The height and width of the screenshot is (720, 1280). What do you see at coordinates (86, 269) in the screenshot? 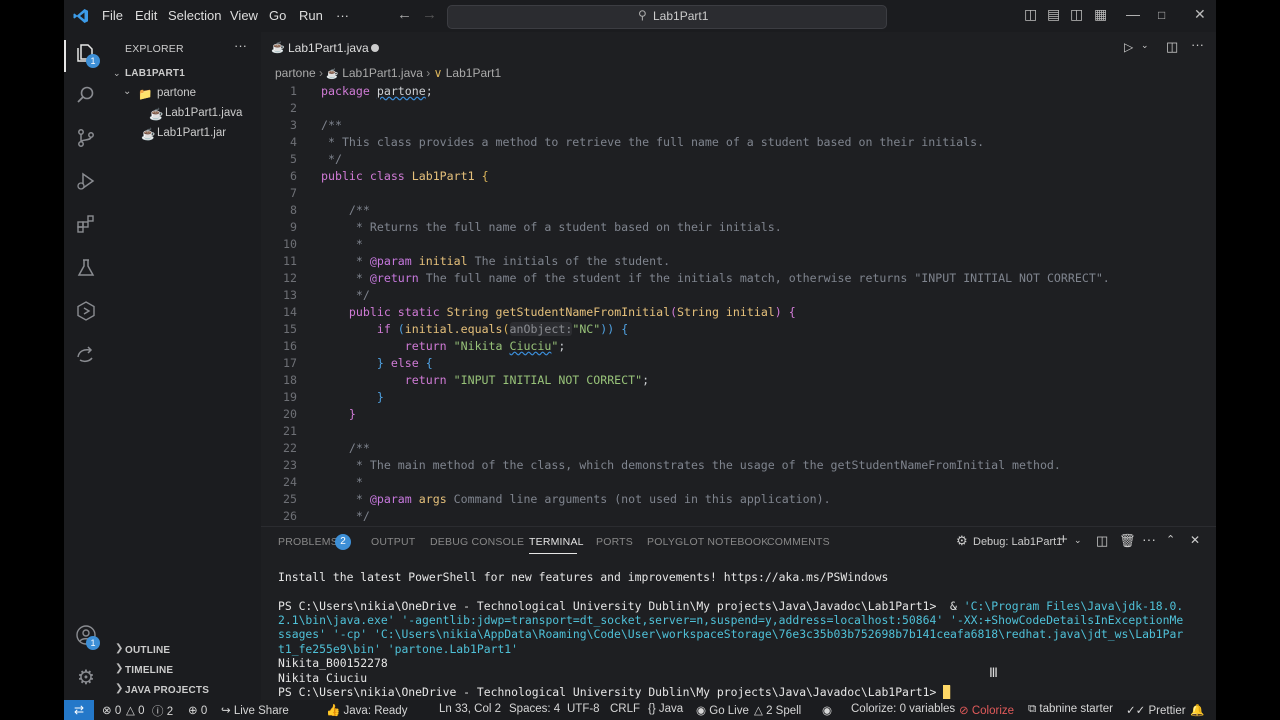
I see `testing-icon` at bounding box center [86, 269].